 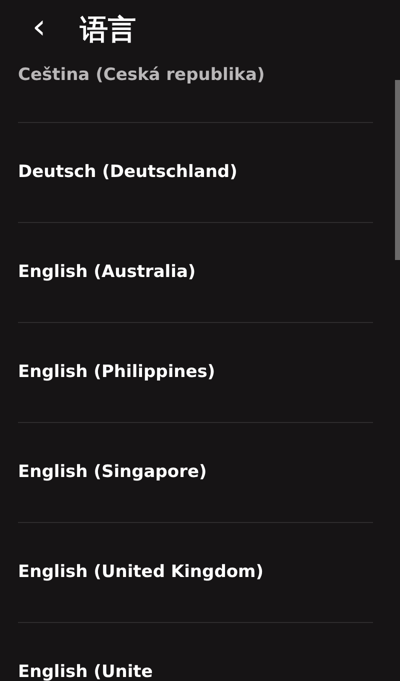 I want to click on language-option: English (Australia), so click(x=107, y=273).